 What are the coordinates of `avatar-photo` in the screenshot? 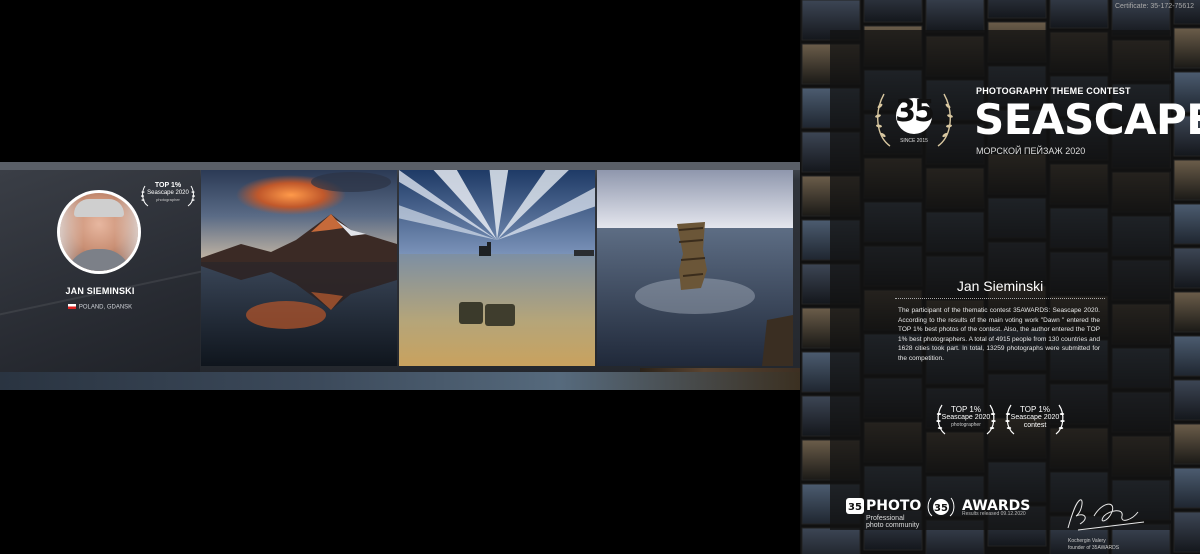 It's located at (99, 232).